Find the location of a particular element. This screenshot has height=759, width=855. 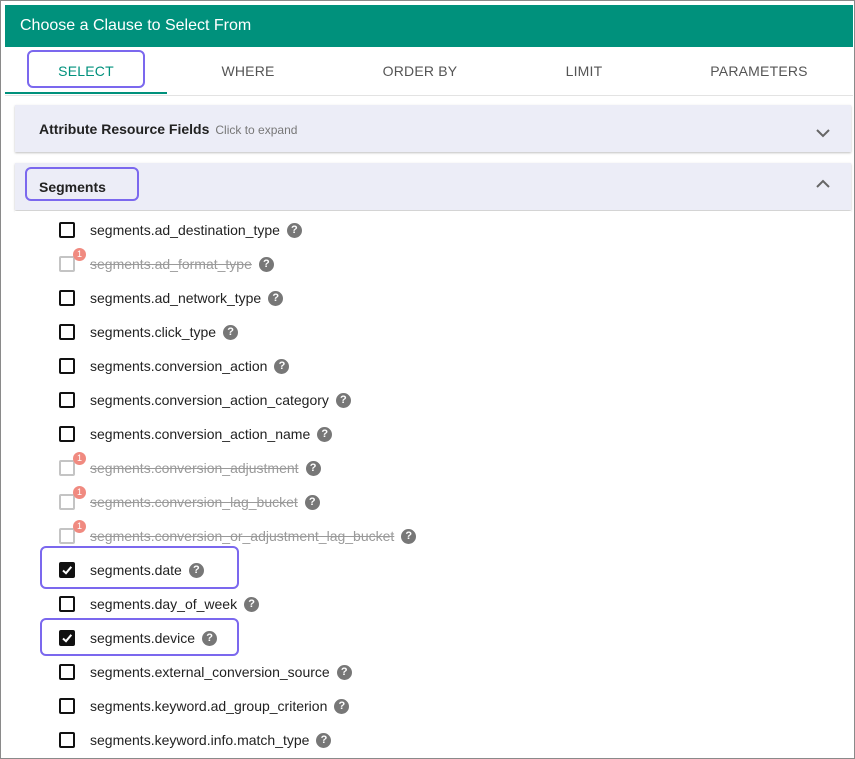

field-row: segments.click_type? is located at coordinates (433, 332).